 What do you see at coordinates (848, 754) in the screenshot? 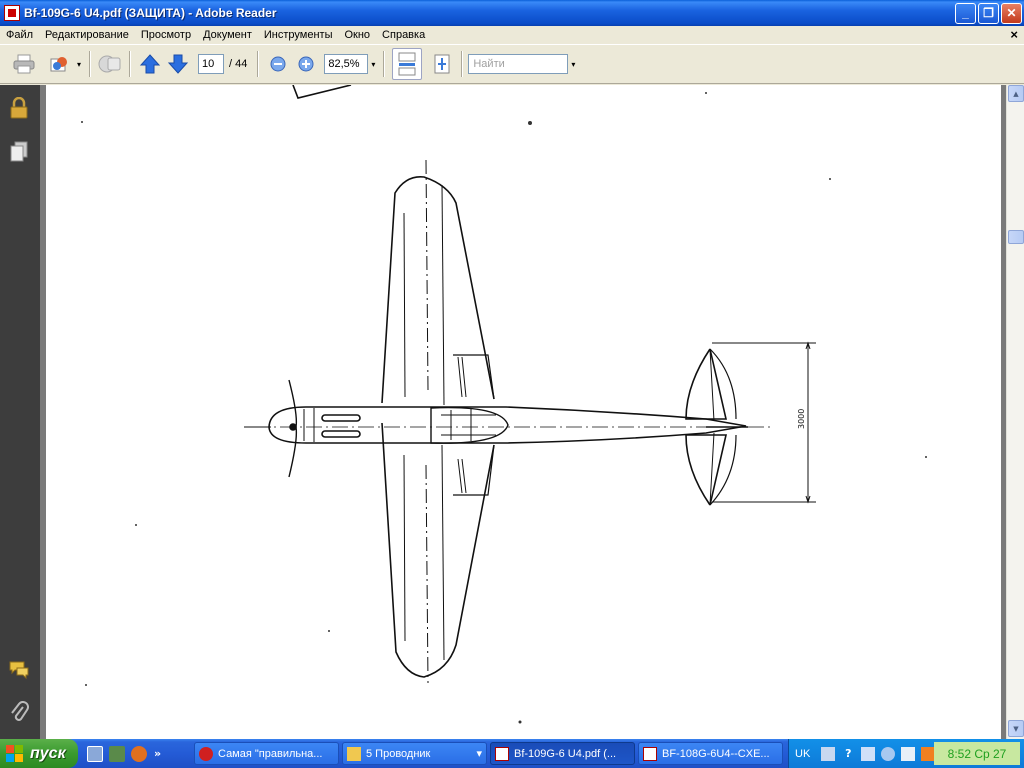
I see `help-icon: ?` at bounding box center [848, 754].